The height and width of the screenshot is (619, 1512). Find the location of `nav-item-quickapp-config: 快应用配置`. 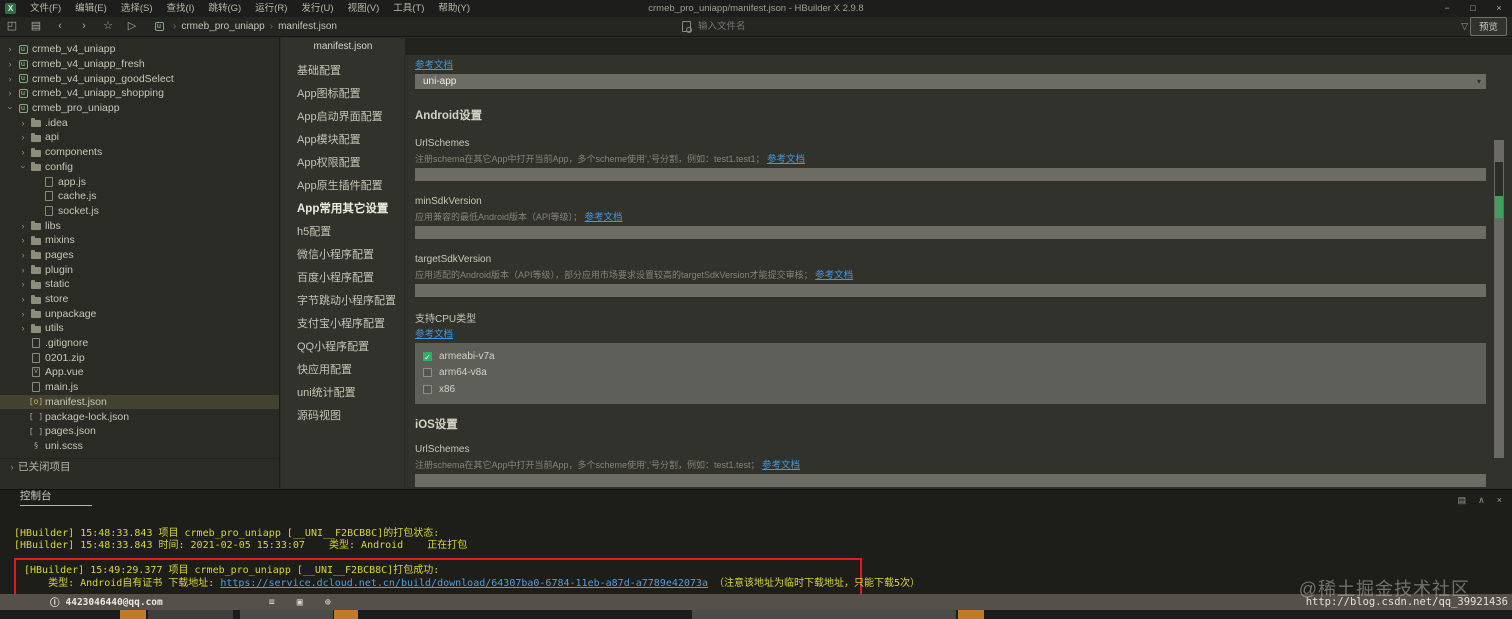

nav-item-quickapp-config: 快应用配置 is located at coordinates (342, 370).